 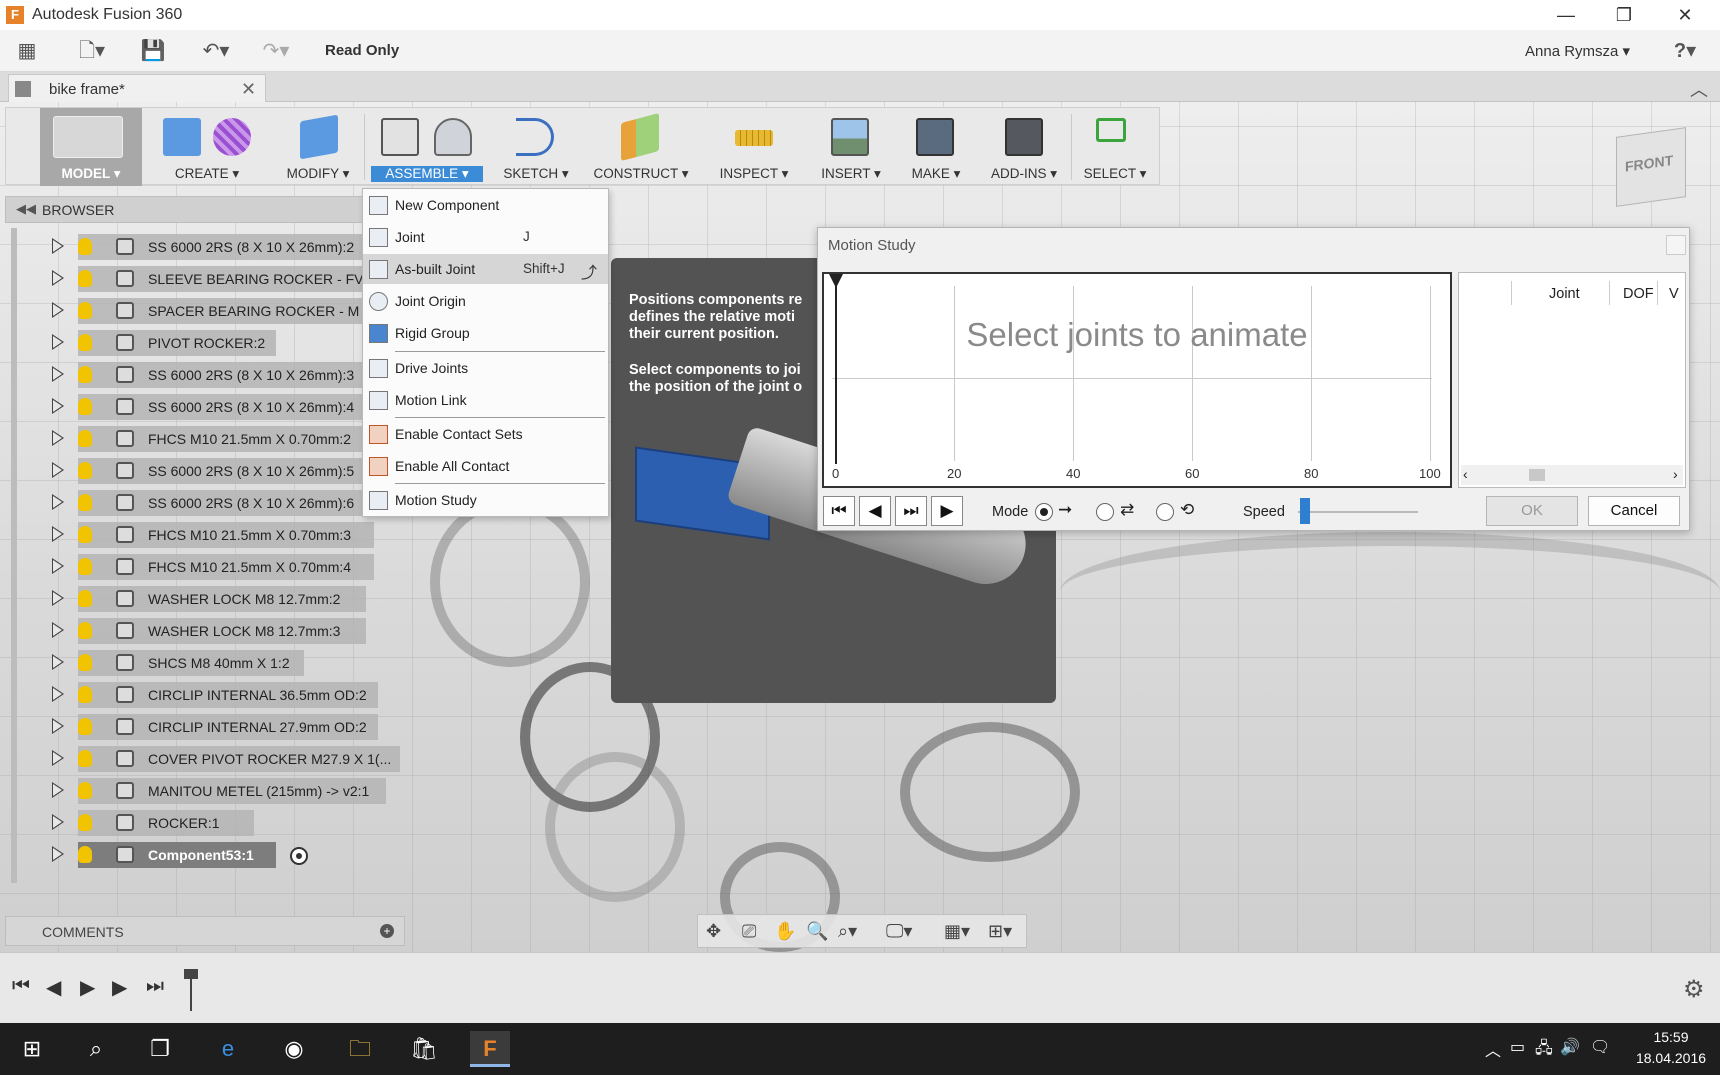 I want to click on insert-menu: INSERT ▾, so click(x=851, y=147).